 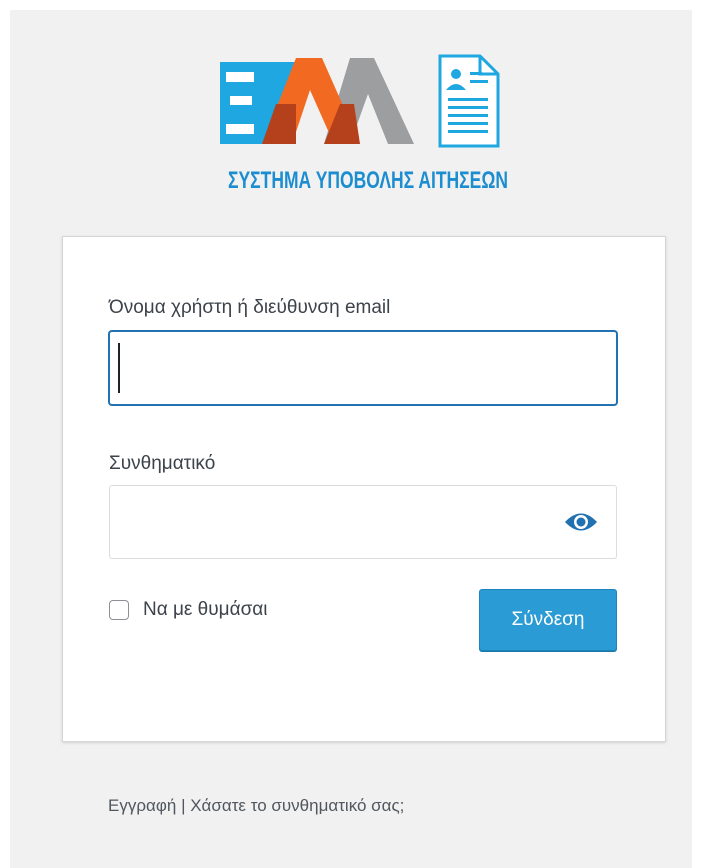 I want to click on login-button: Σύνδεση, so click(x=548, y=620).